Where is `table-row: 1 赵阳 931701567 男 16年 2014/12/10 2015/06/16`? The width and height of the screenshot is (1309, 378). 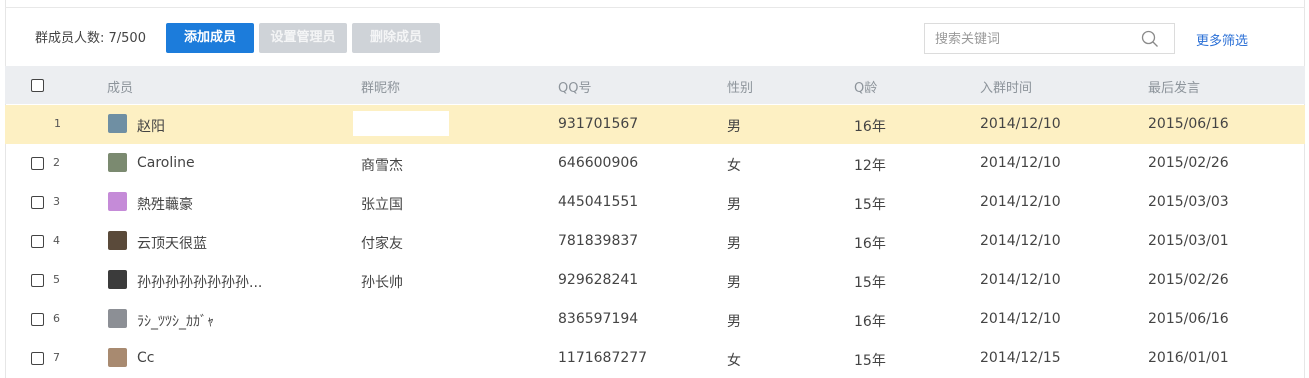 table-row: 1 赵阳 931701567 男 16年 2014/12/10 2015/06/16 is located at coordinates (655, 124).